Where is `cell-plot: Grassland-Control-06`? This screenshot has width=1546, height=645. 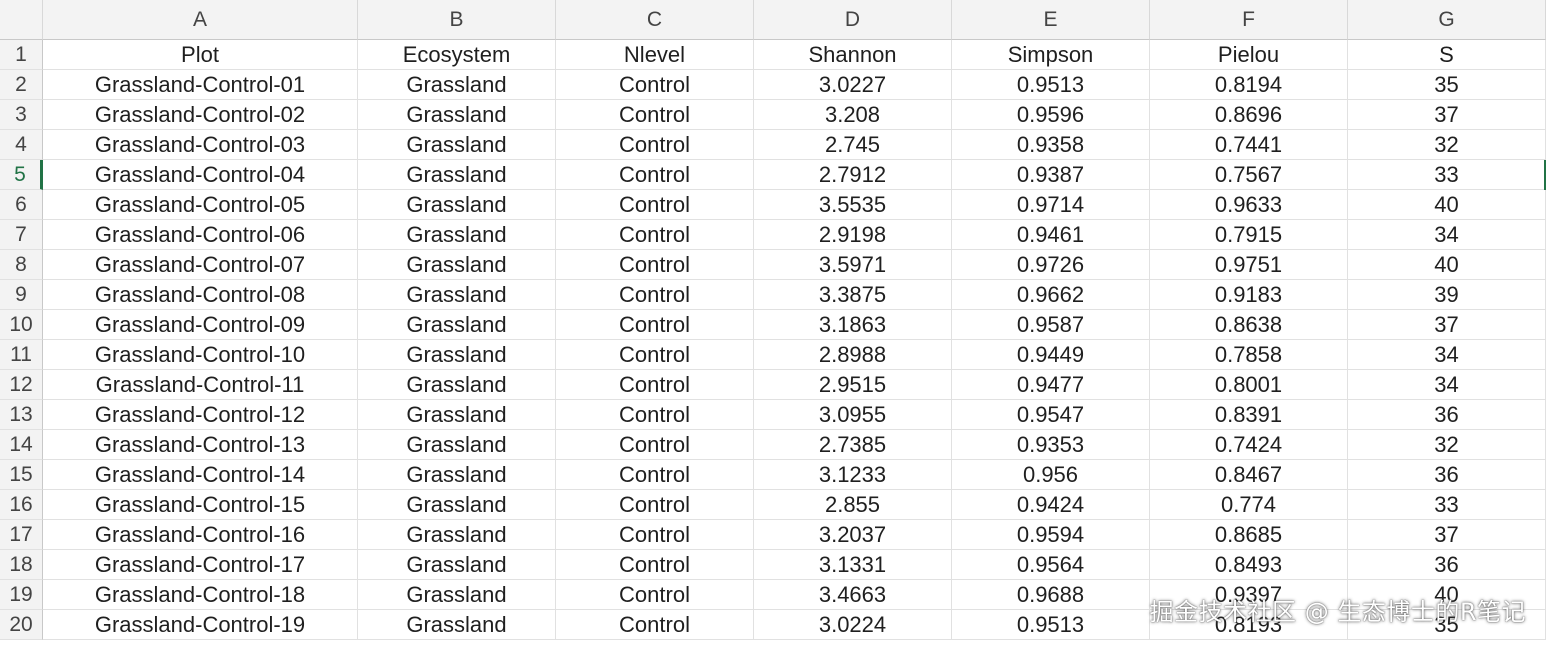
cell-plot: Grassland-Control-06 is located at coordinates (200, 235).